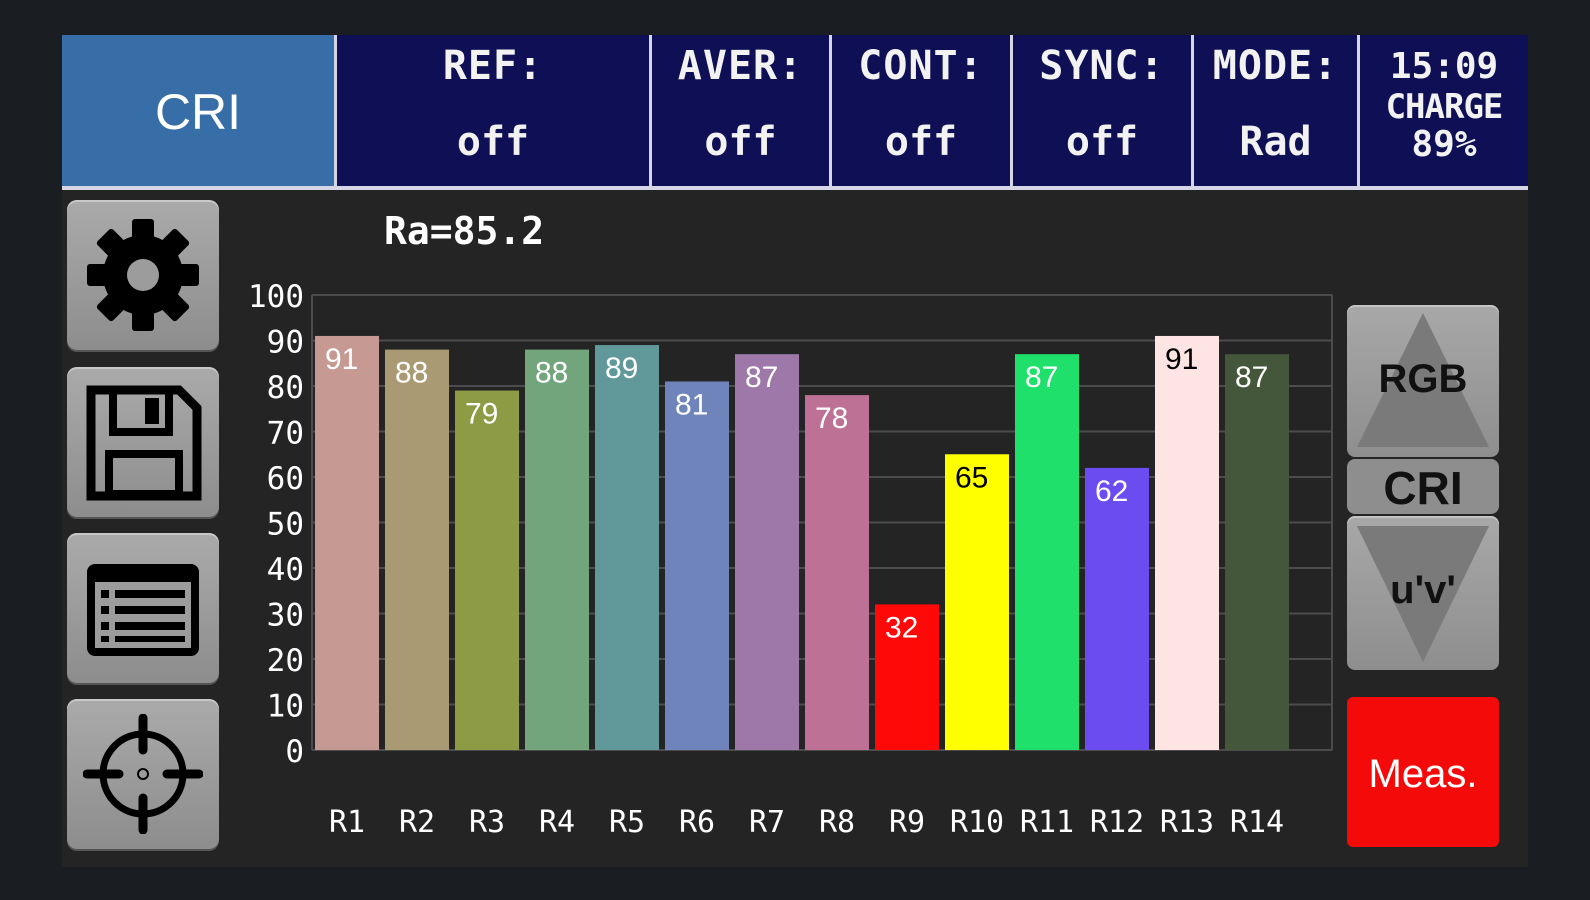 This screenshot has height=900, width=1590. Describe the element at coordinates (691, 404) in the screenshot. I see `bar-value-label: 81` at that location.